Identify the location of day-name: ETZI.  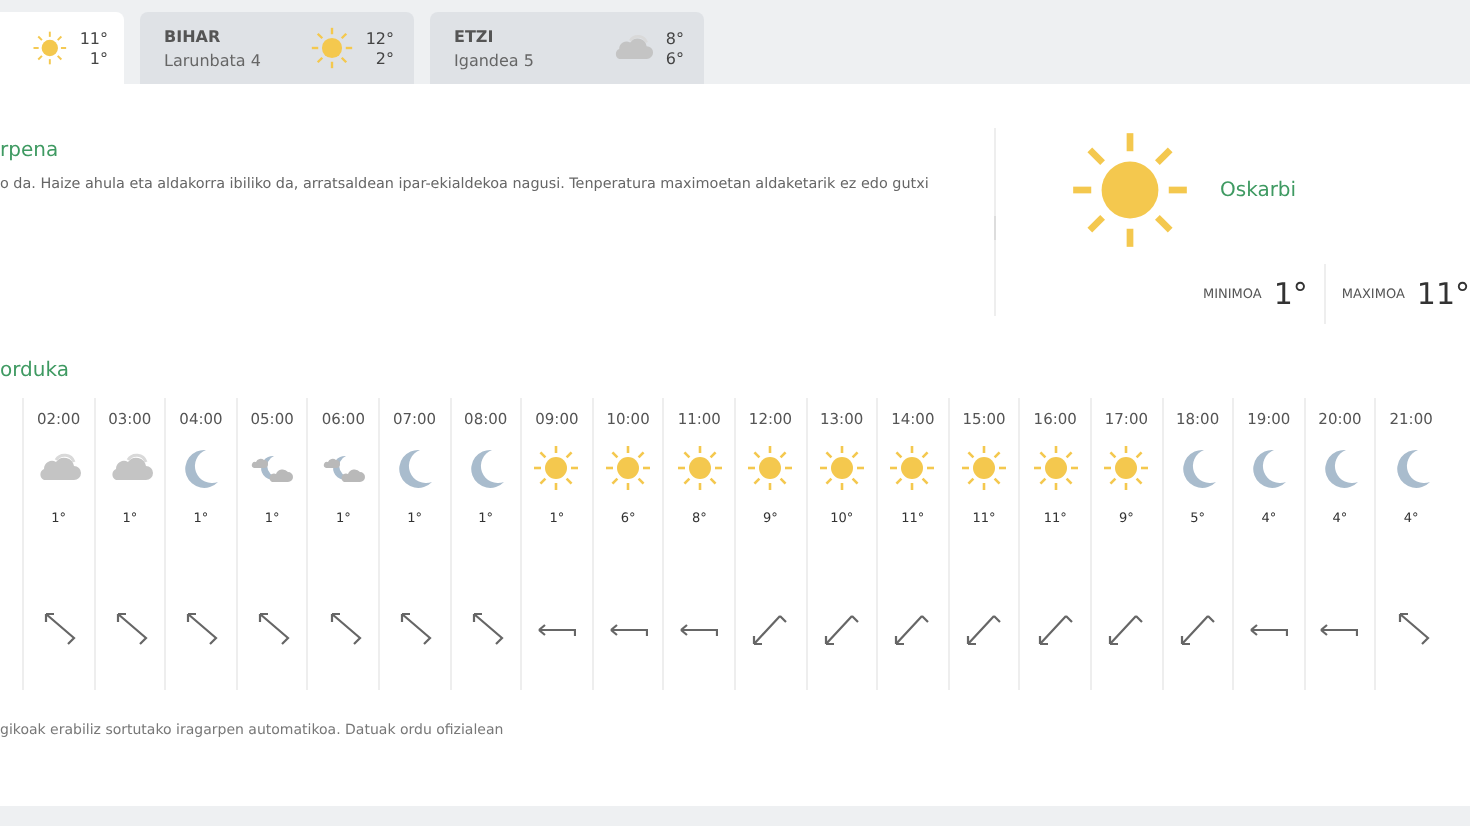
(475, 36).